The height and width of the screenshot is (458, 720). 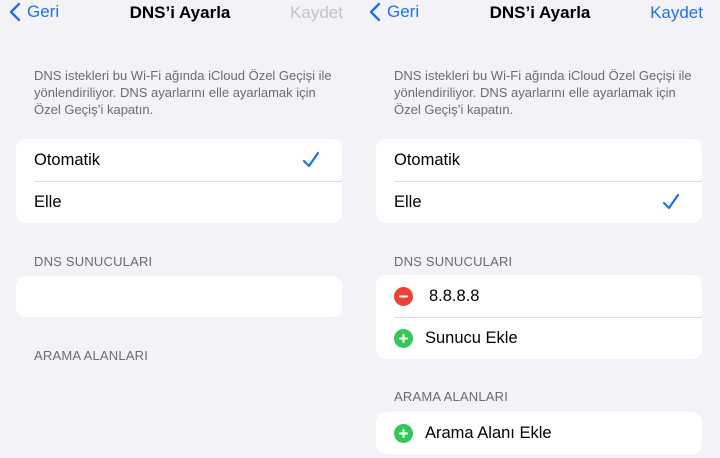 I want to click on remove-server-button, so click(x=403, y=296).